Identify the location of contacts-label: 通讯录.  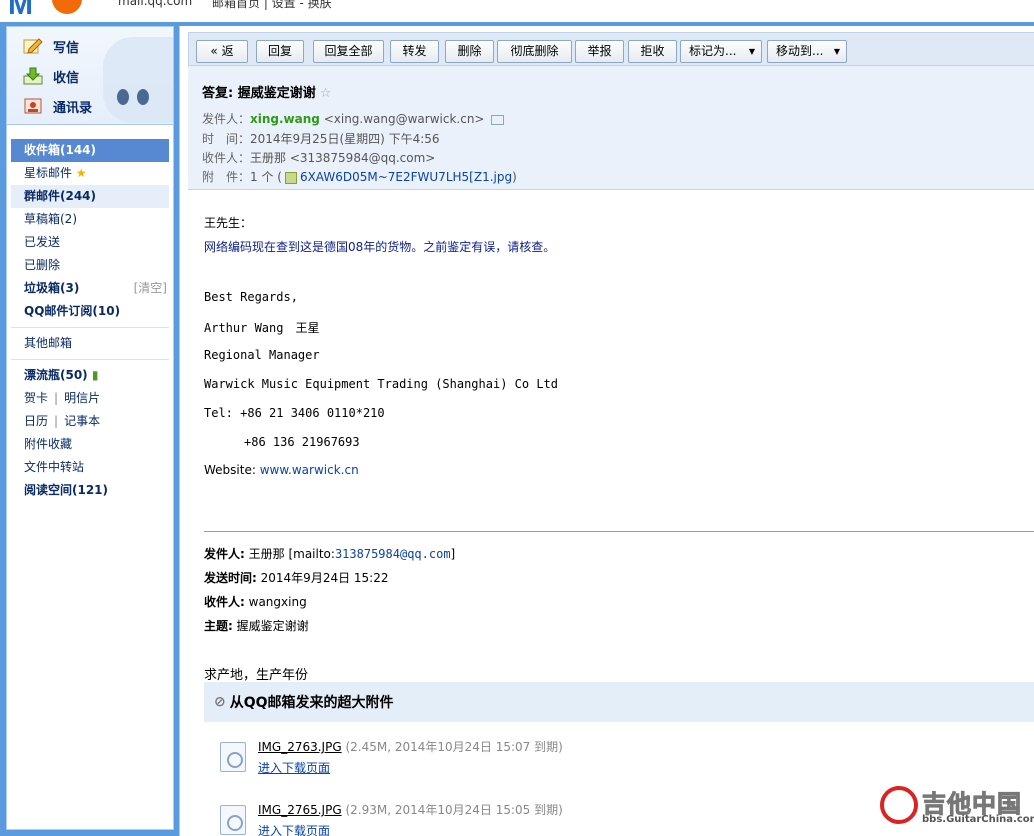
(73, 108).